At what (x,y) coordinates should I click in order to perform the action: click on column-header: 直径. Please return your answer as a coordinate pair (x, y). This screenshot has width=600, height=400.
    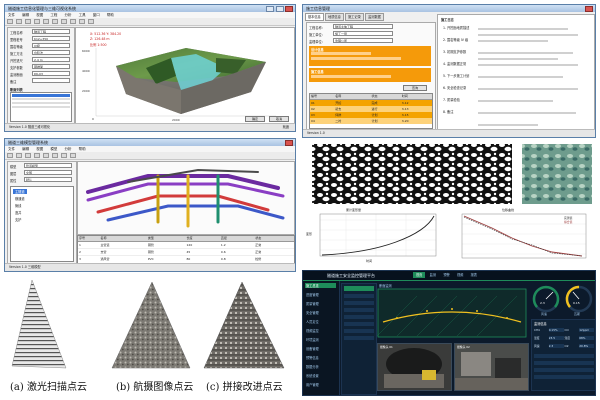
    Looking at the image, I should click on (238, 238).